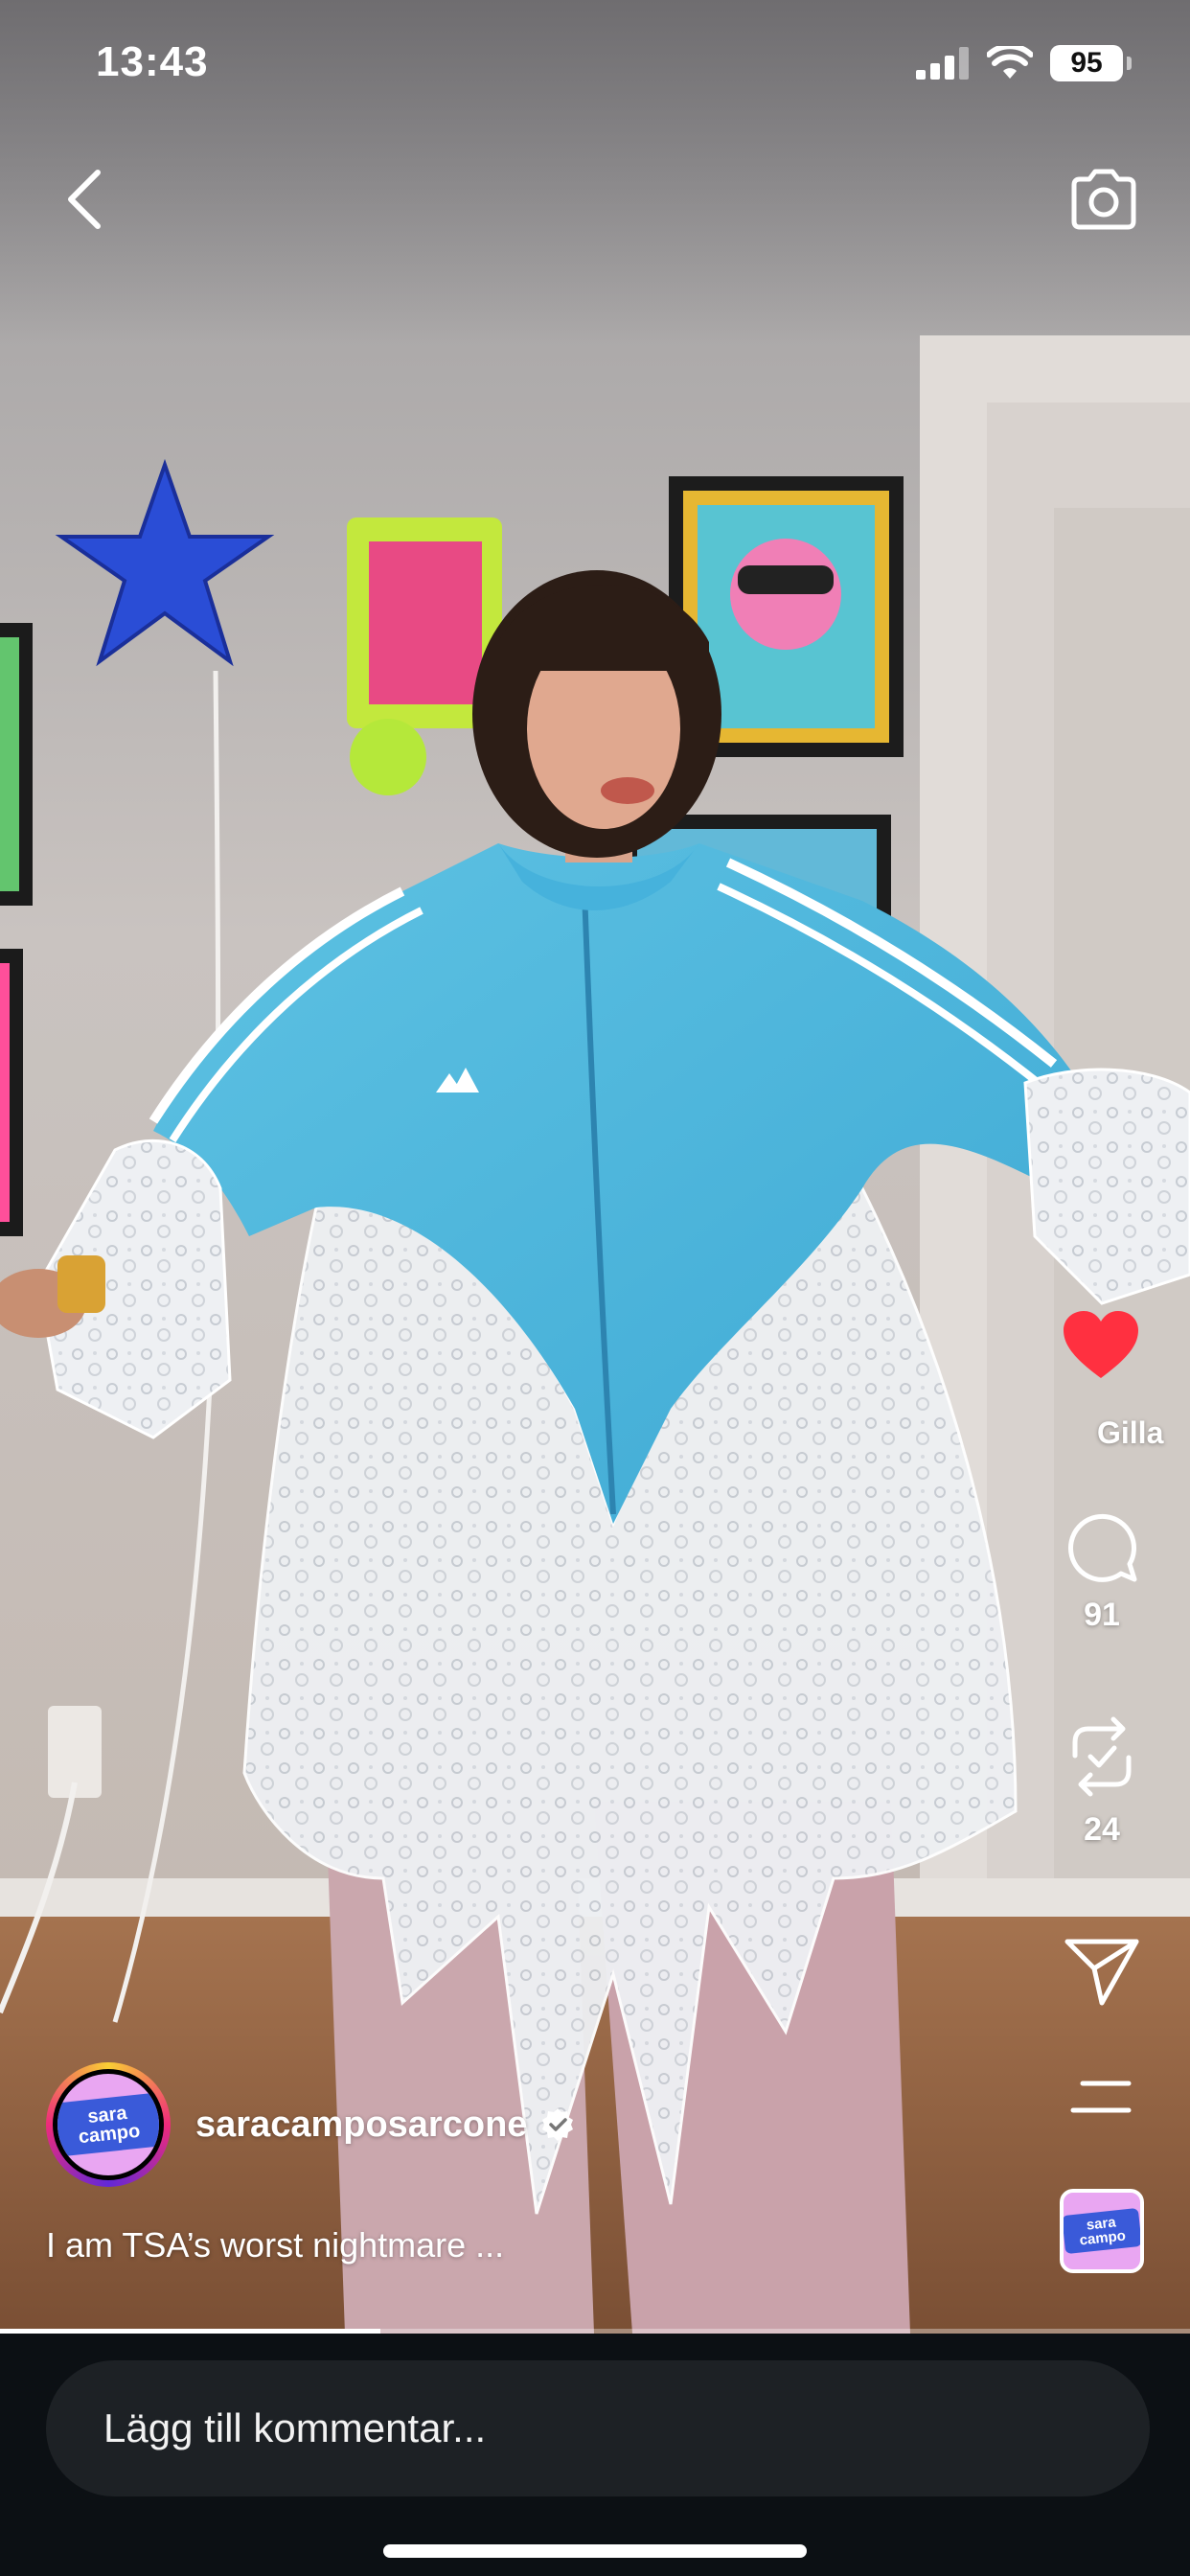 Image resolution: width=1190 pixels, height=2576 pixels. I want to click on chevron-left-icon, so click(85, 199).